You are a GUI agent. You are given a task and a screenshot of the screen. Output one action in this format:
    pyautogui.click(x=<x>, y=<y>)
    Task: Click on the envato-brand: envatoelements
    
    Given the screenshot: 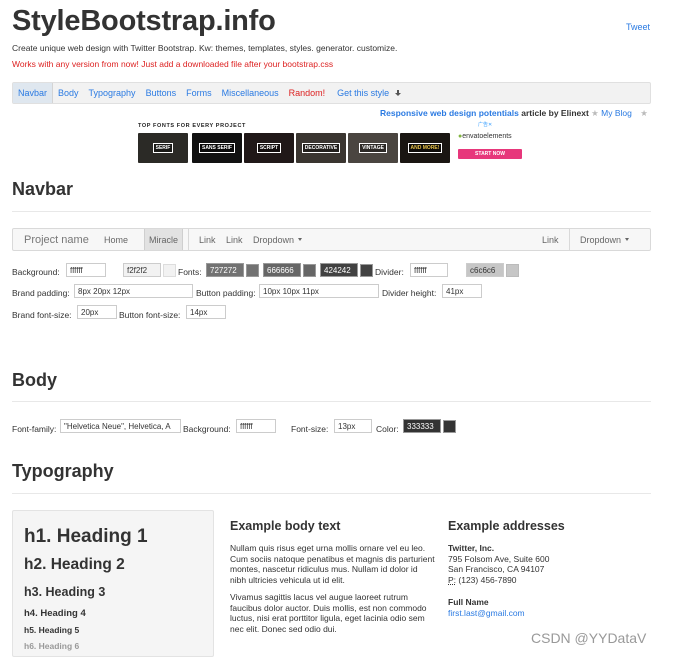 What is the action you would take?
    pyautogui.click(x=487, y=136)
    